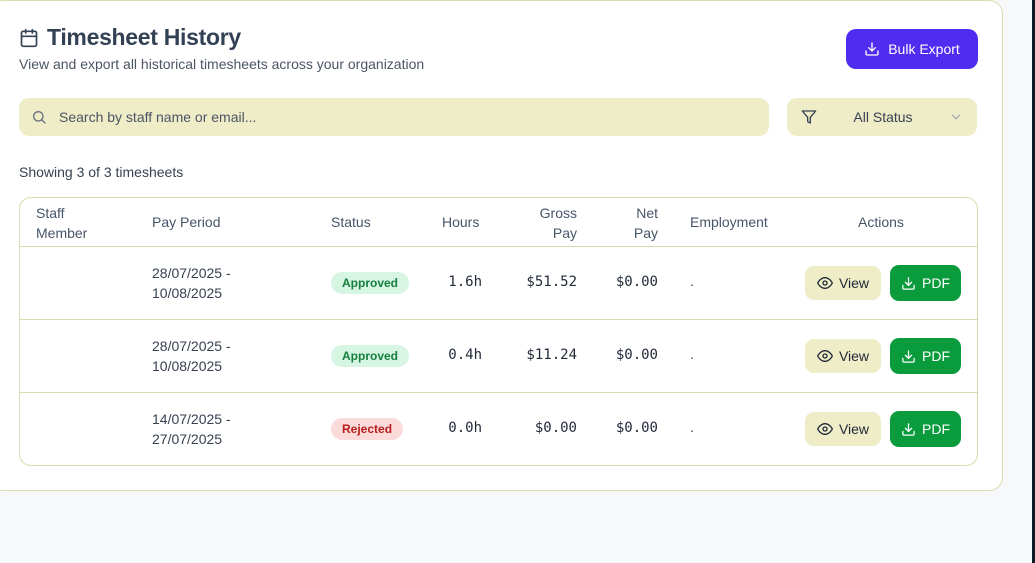  Describe the element at coordinates (809, 117) in the screenshot. I see `filter-icon` at that location.